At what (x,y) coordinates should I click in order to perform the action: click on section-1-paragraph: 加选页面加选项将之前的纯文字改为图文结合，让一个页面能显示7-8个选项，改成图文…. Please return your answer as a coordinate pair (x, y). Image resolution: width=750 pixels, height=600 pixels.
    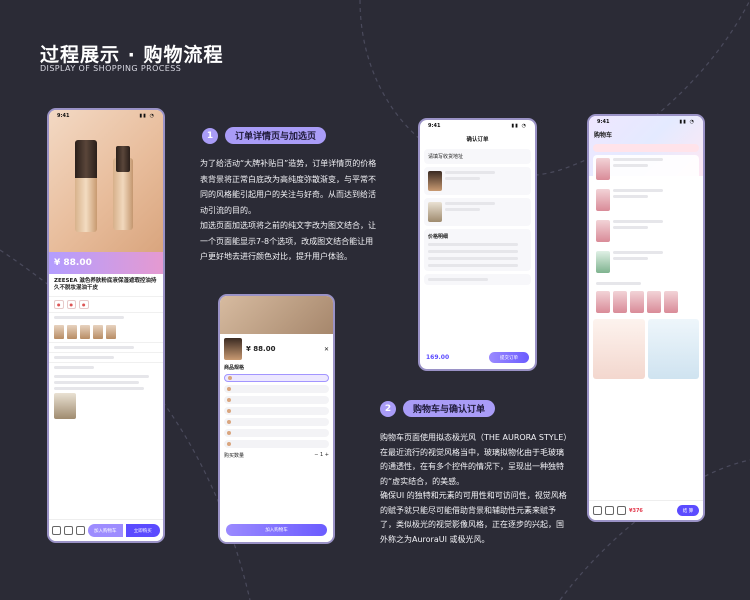
    Looking at the image, I should click on (288, 241).